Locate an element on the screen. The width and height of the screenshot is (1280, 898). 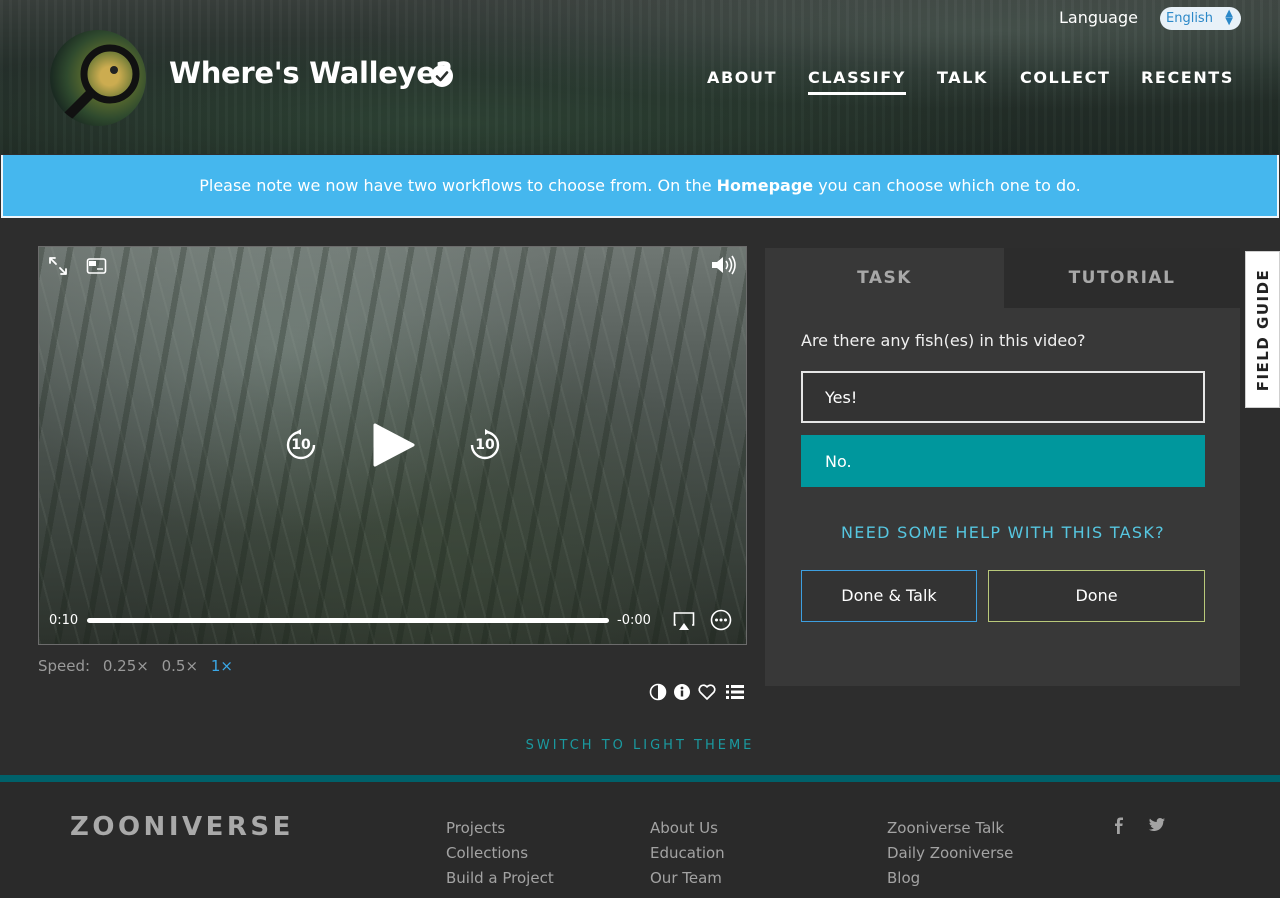
rewind-10-button: 10 is located at coordinates (301, 445).